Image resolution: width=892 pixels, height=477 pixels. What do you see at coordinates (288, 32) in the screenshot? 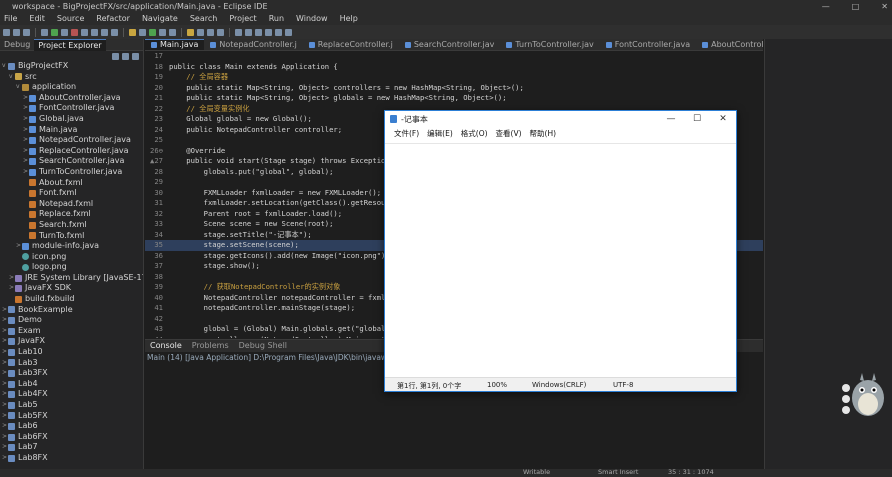
I see `forward-icon` at bounding box center [288, 32].